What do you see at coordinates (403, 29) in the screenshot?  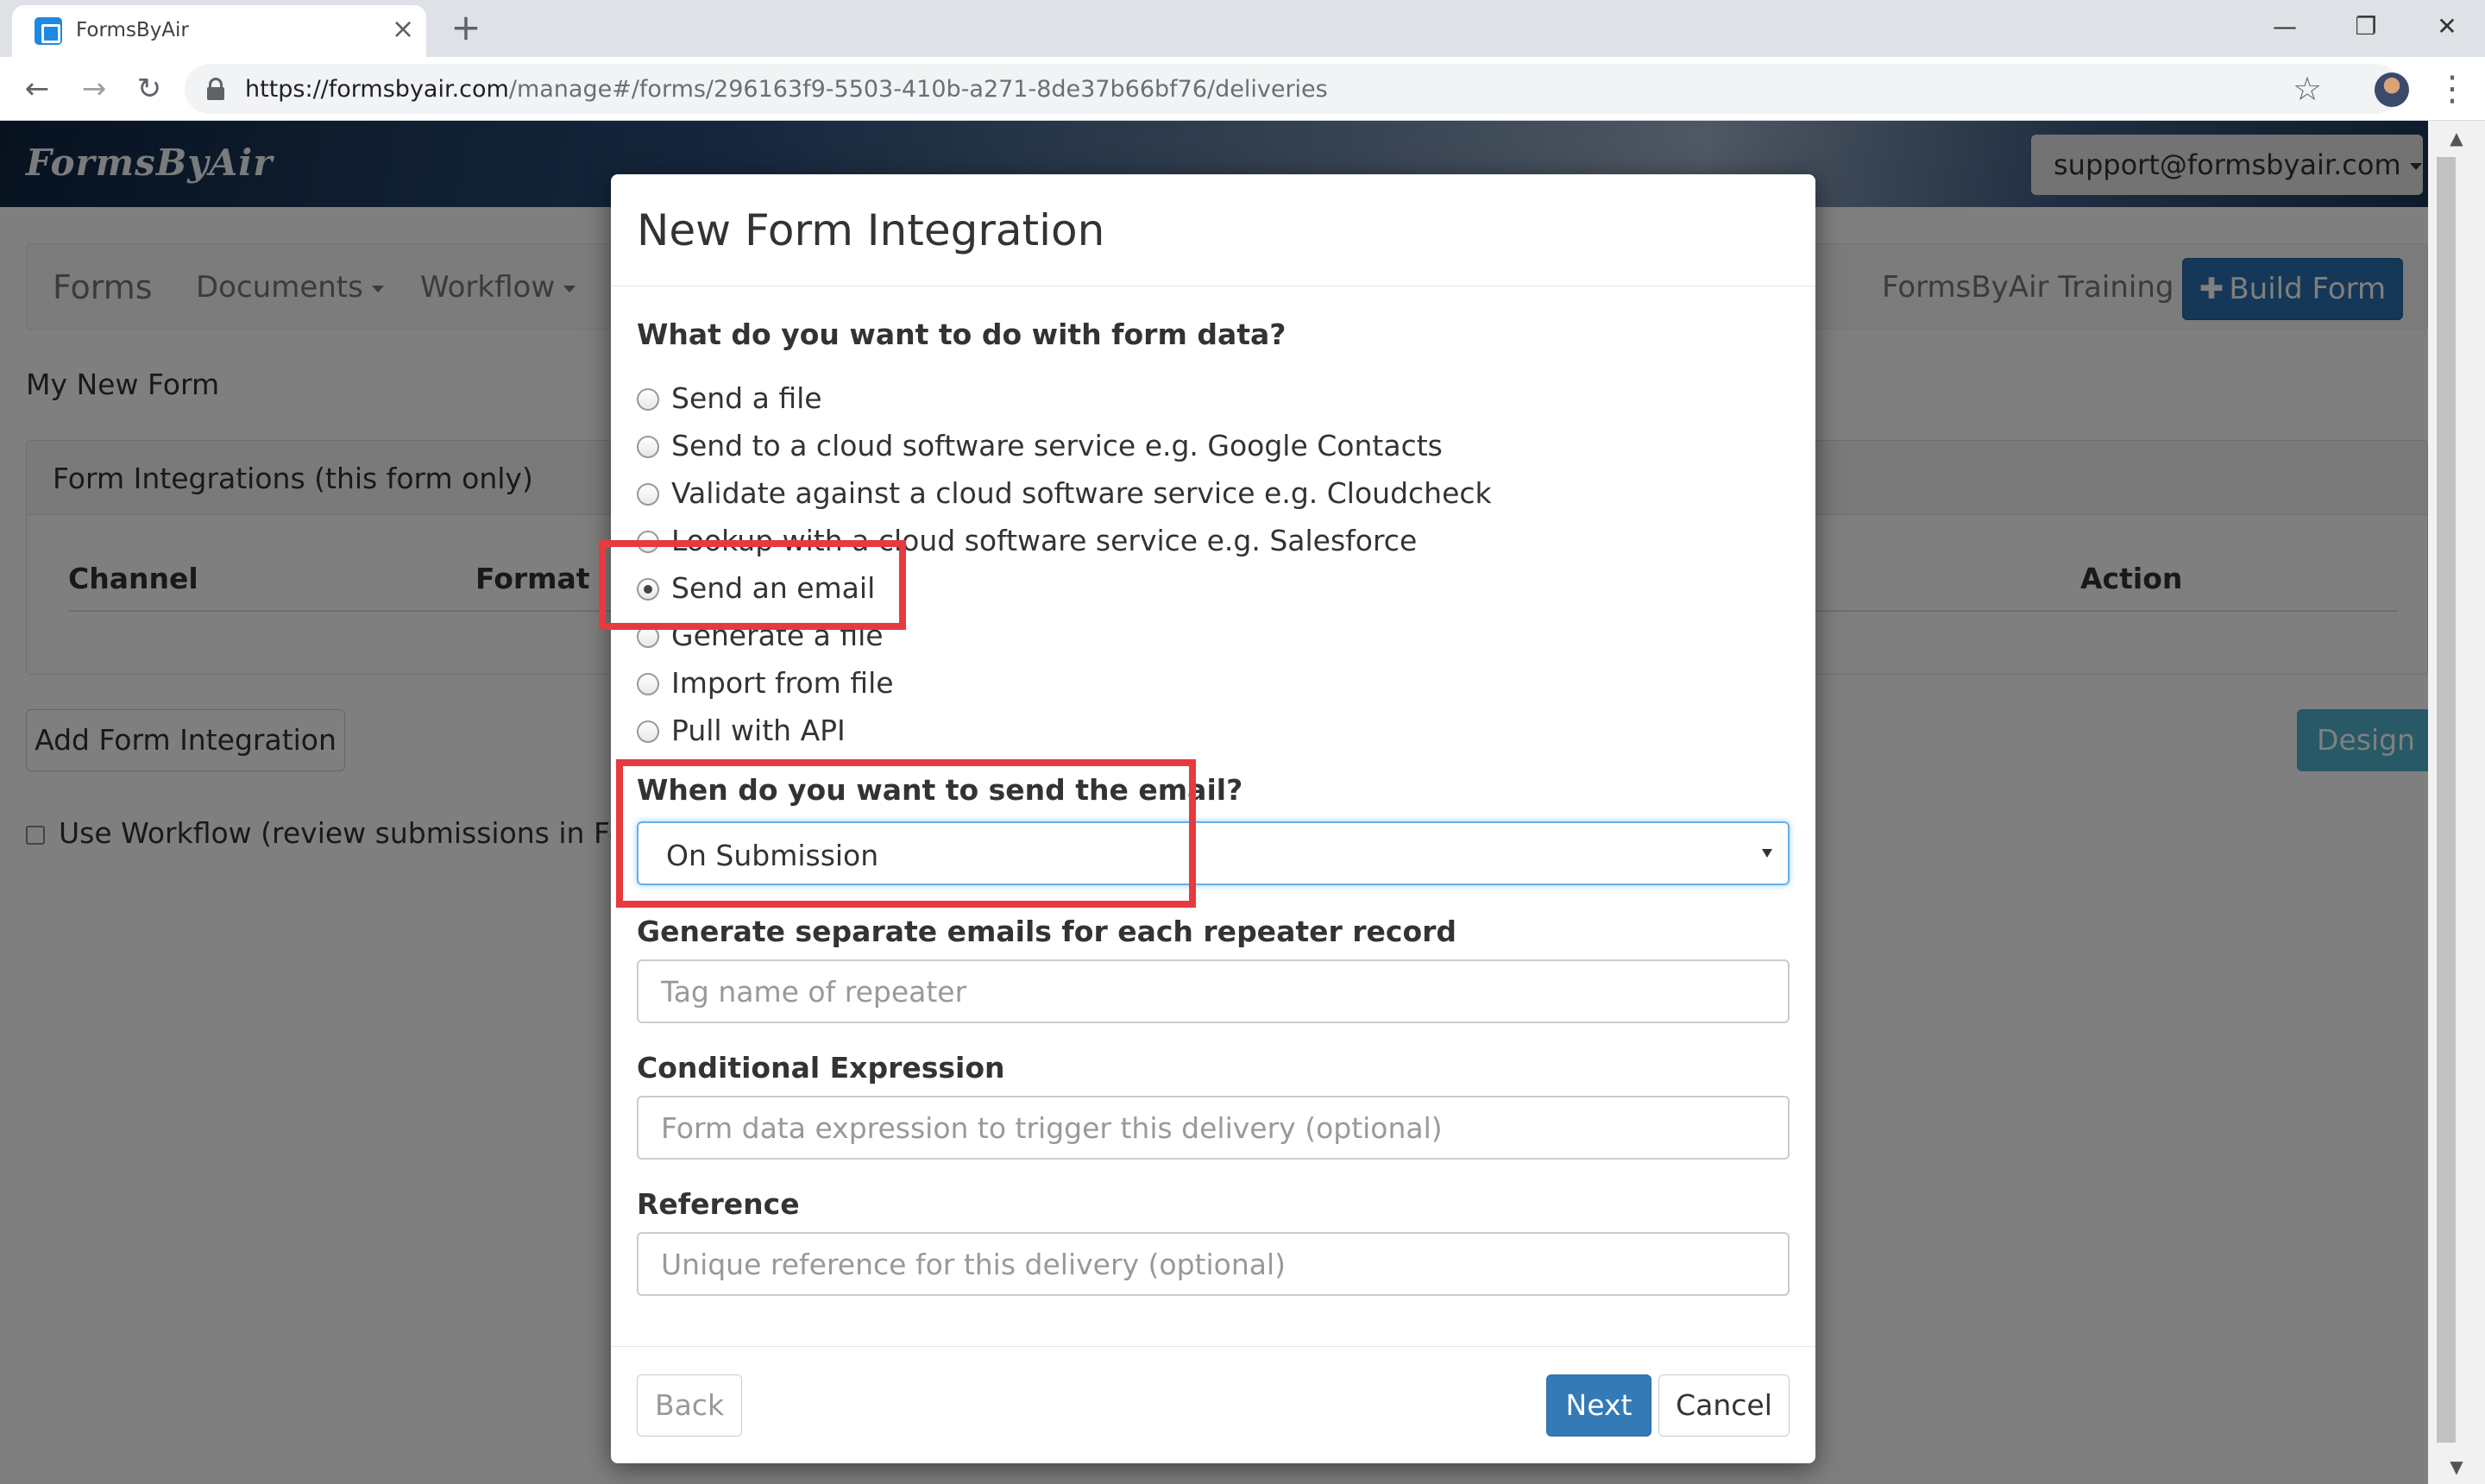 I see `close-tab-icon: ×` at bounding box center [403, 29].